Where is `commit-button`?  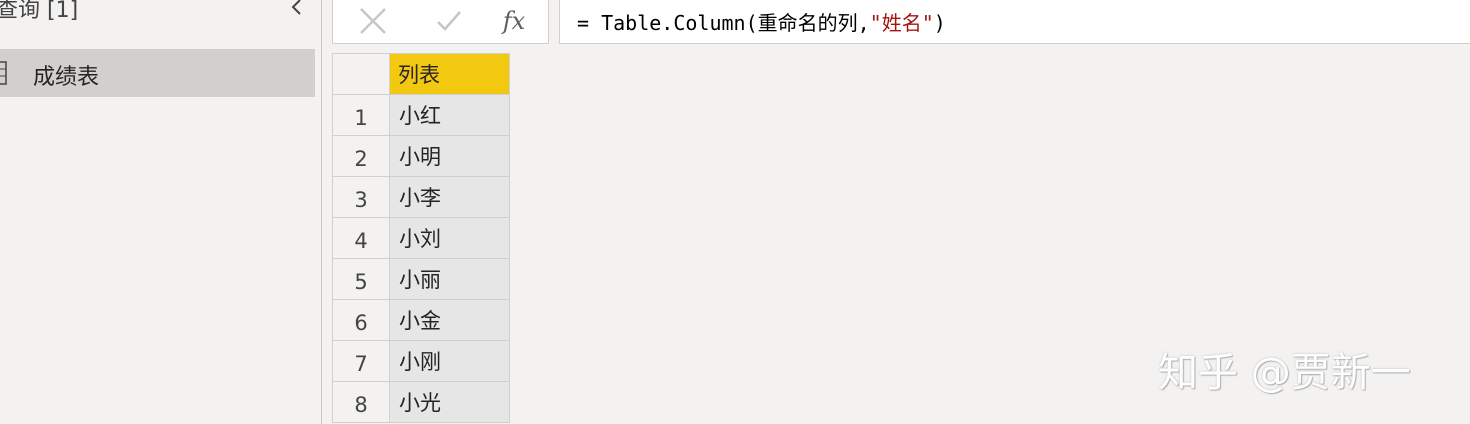 commit-button is located at coordinates (449, 21).